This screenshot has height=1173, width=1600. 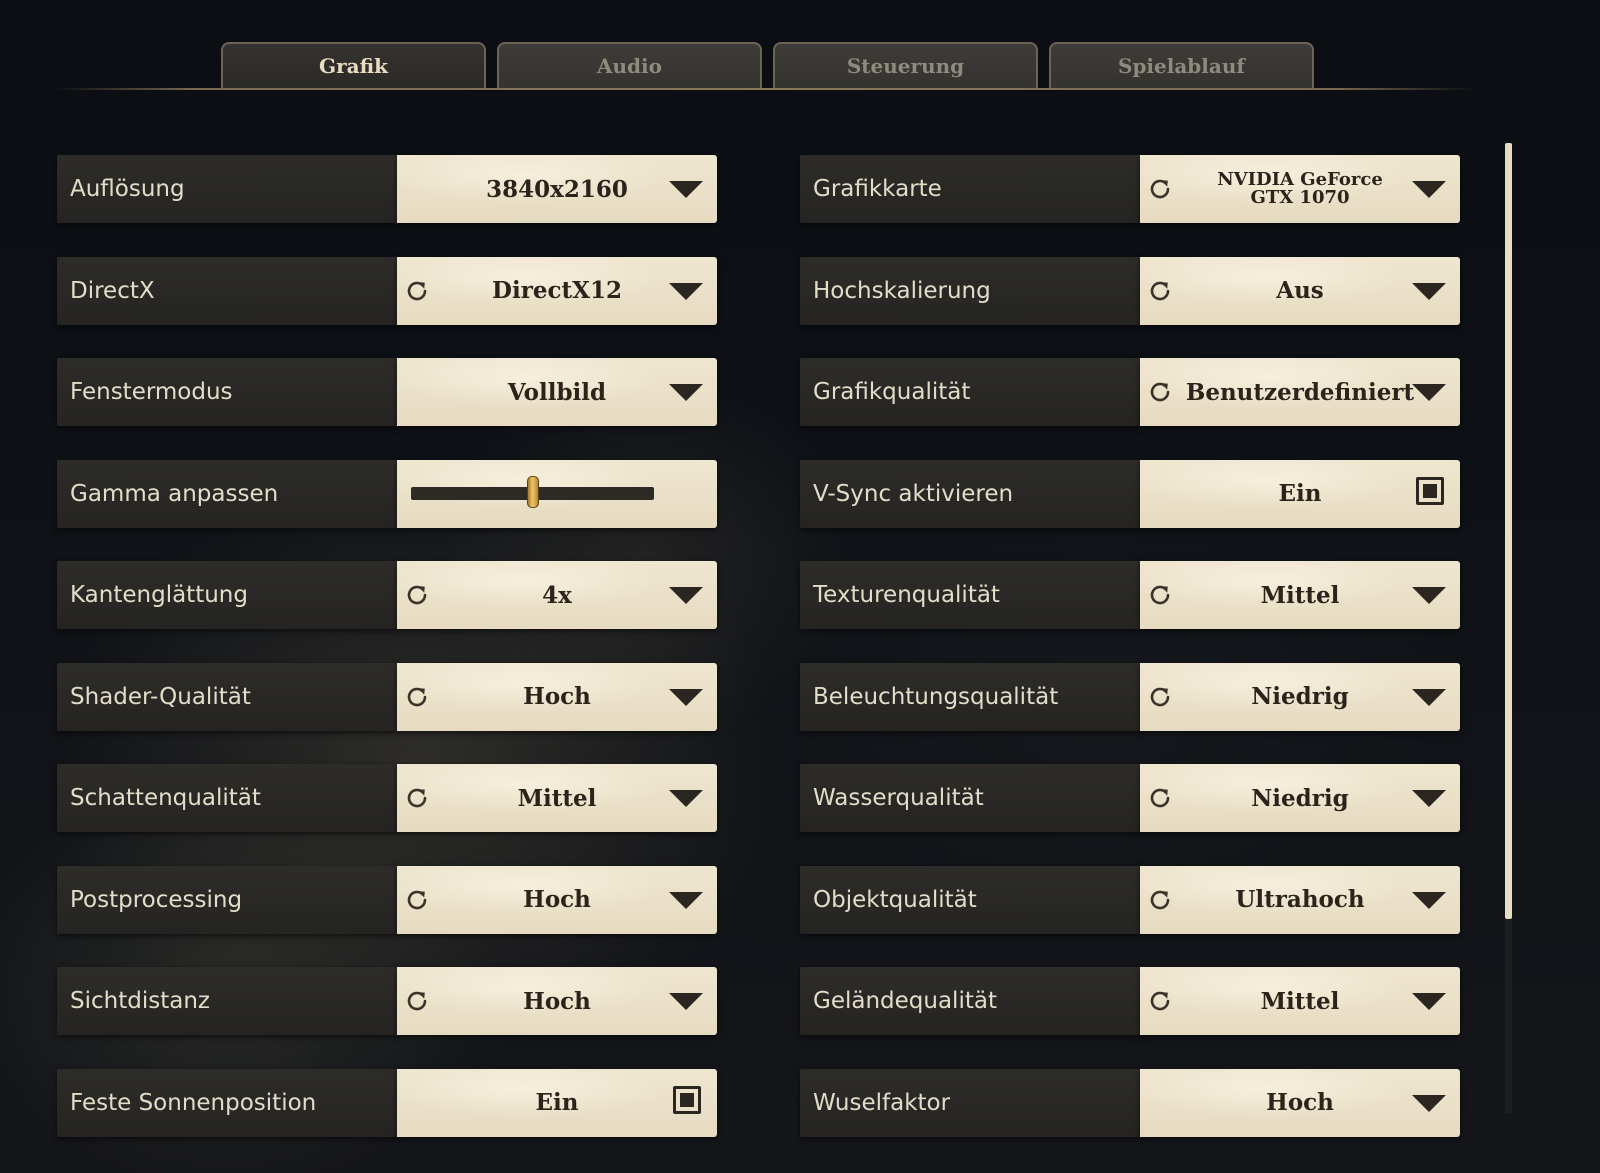 I want to click on gamma-slider, so click(x=557, y=493).